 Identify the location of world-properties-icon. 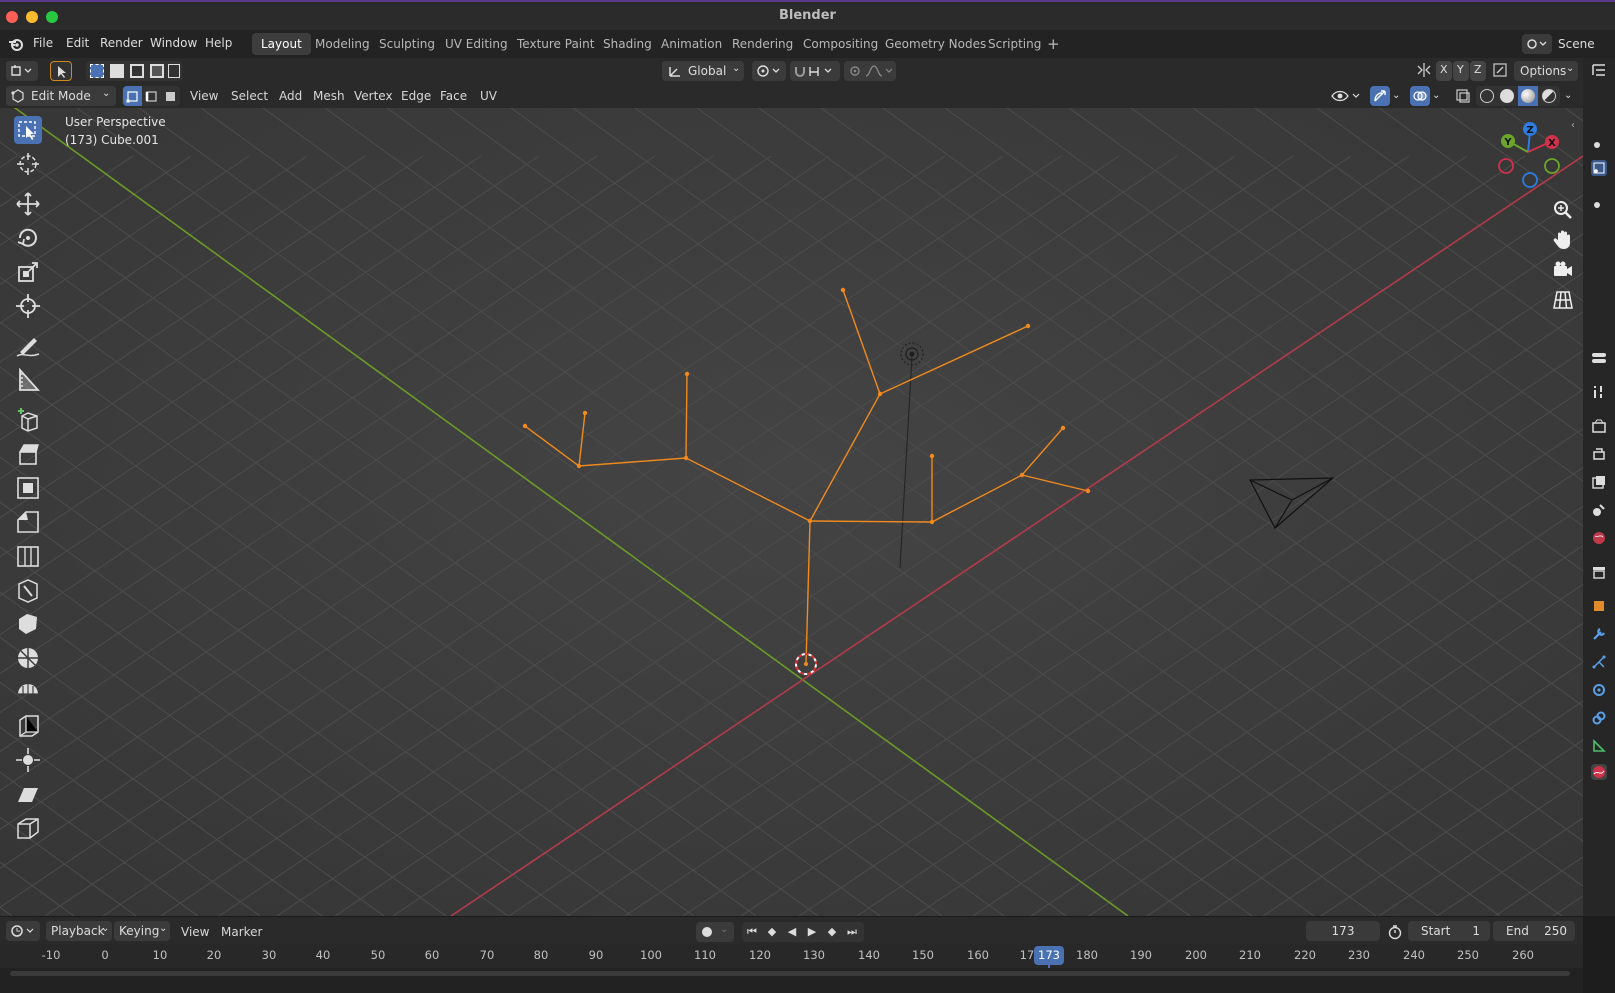
(1599, 538).